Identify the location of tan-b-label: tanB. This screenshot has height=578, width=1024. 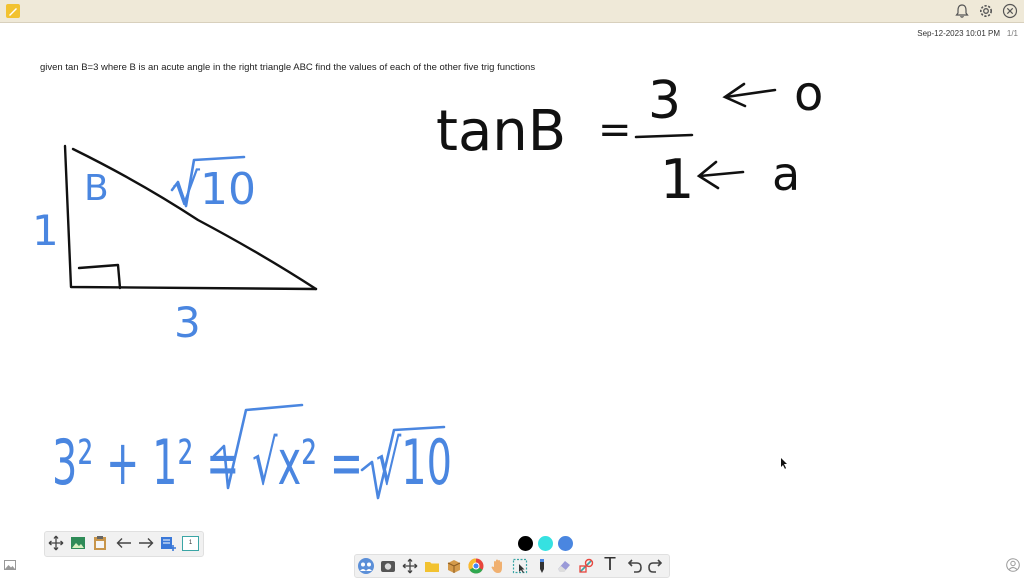
(501, 131).